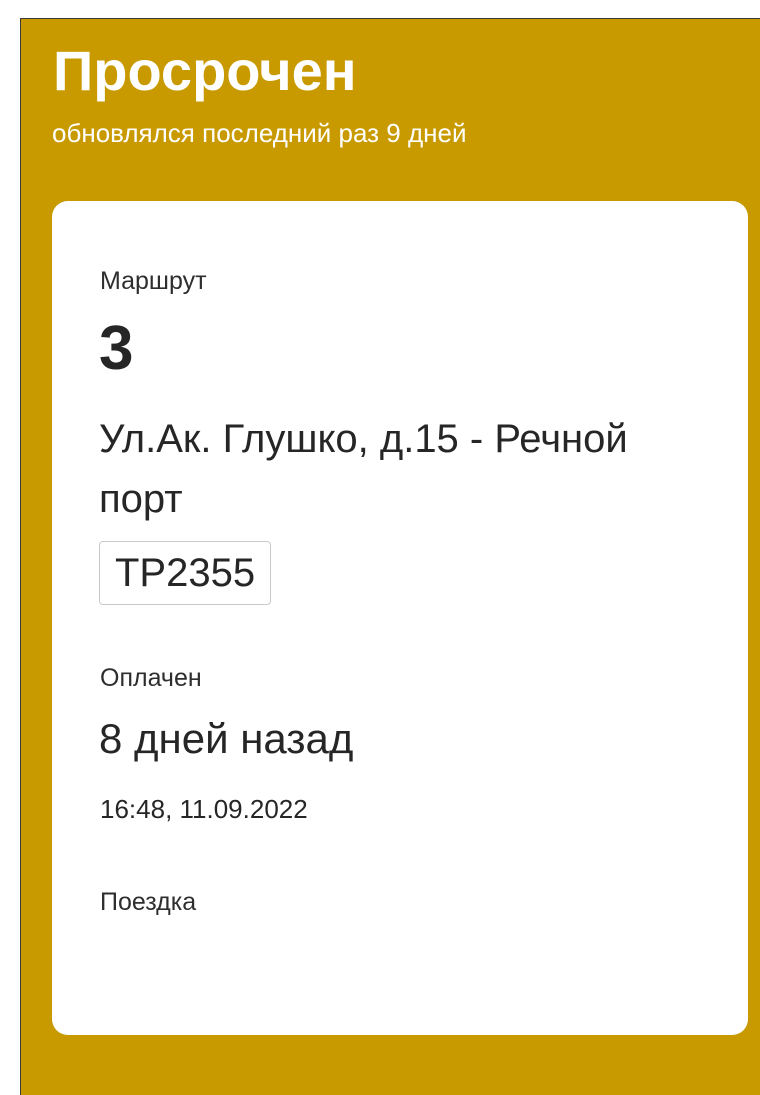 This screenshot has width=760, height=1095. Describe the element at coordinates (226, 738) in the screenshot. I see `paid-relative-time: 8 дней назад` at that location.